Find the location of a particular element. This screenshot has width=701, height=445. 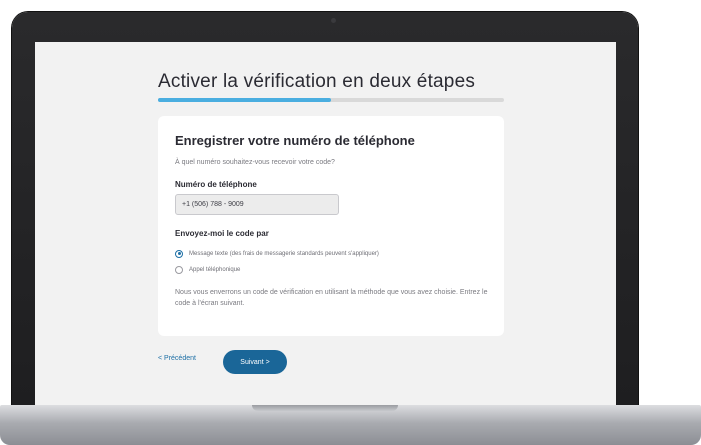

previous-link: < Précédent is located at coordinates (177, 358).